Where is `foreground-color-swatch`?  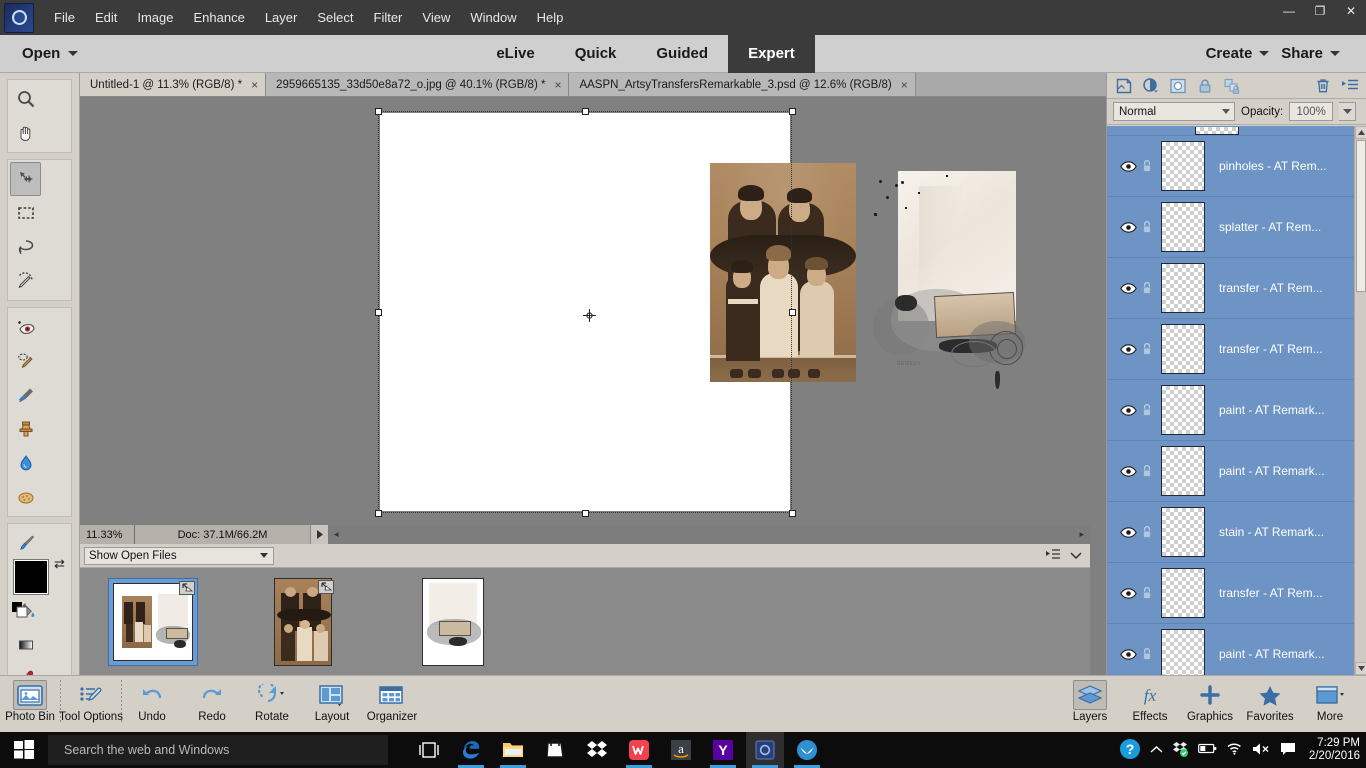
foreground-color-swatch is located at coordinates (31, 577).